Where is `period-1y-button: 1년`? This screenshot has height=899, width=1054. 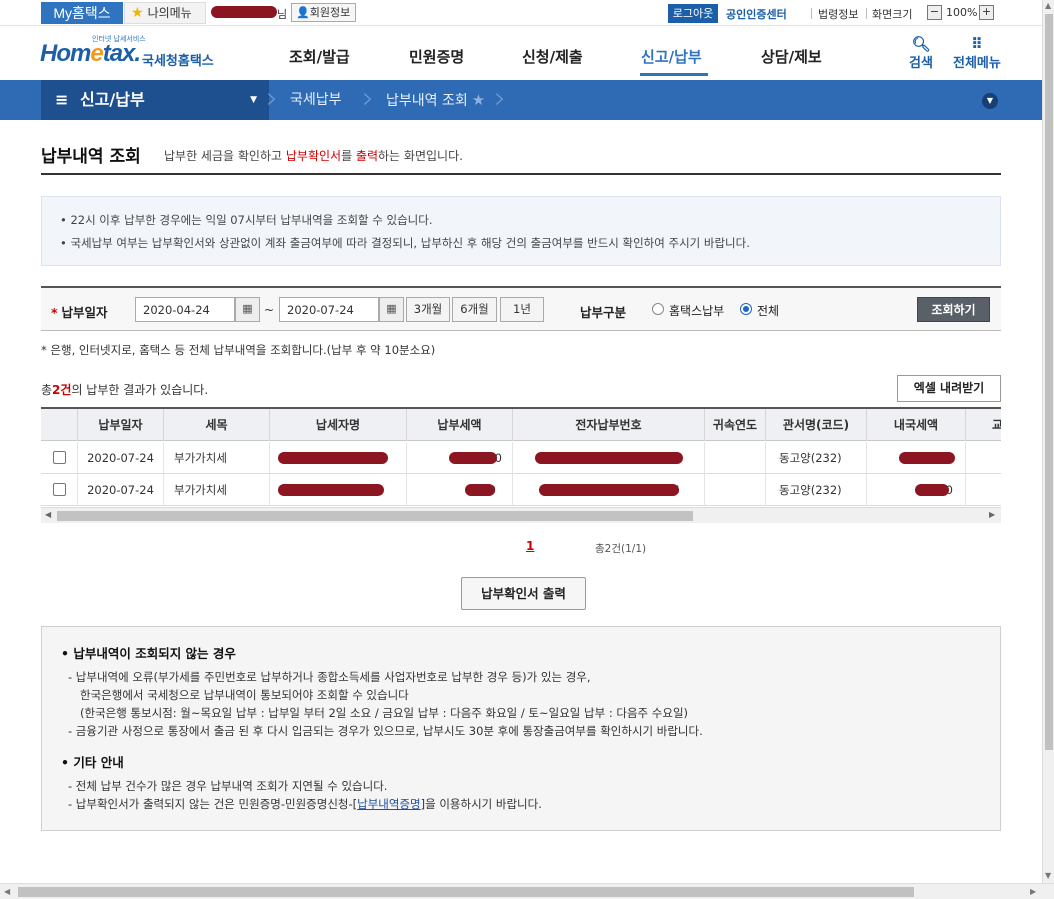 period-1y-button: 1년 is located at coordinates (522, 309).